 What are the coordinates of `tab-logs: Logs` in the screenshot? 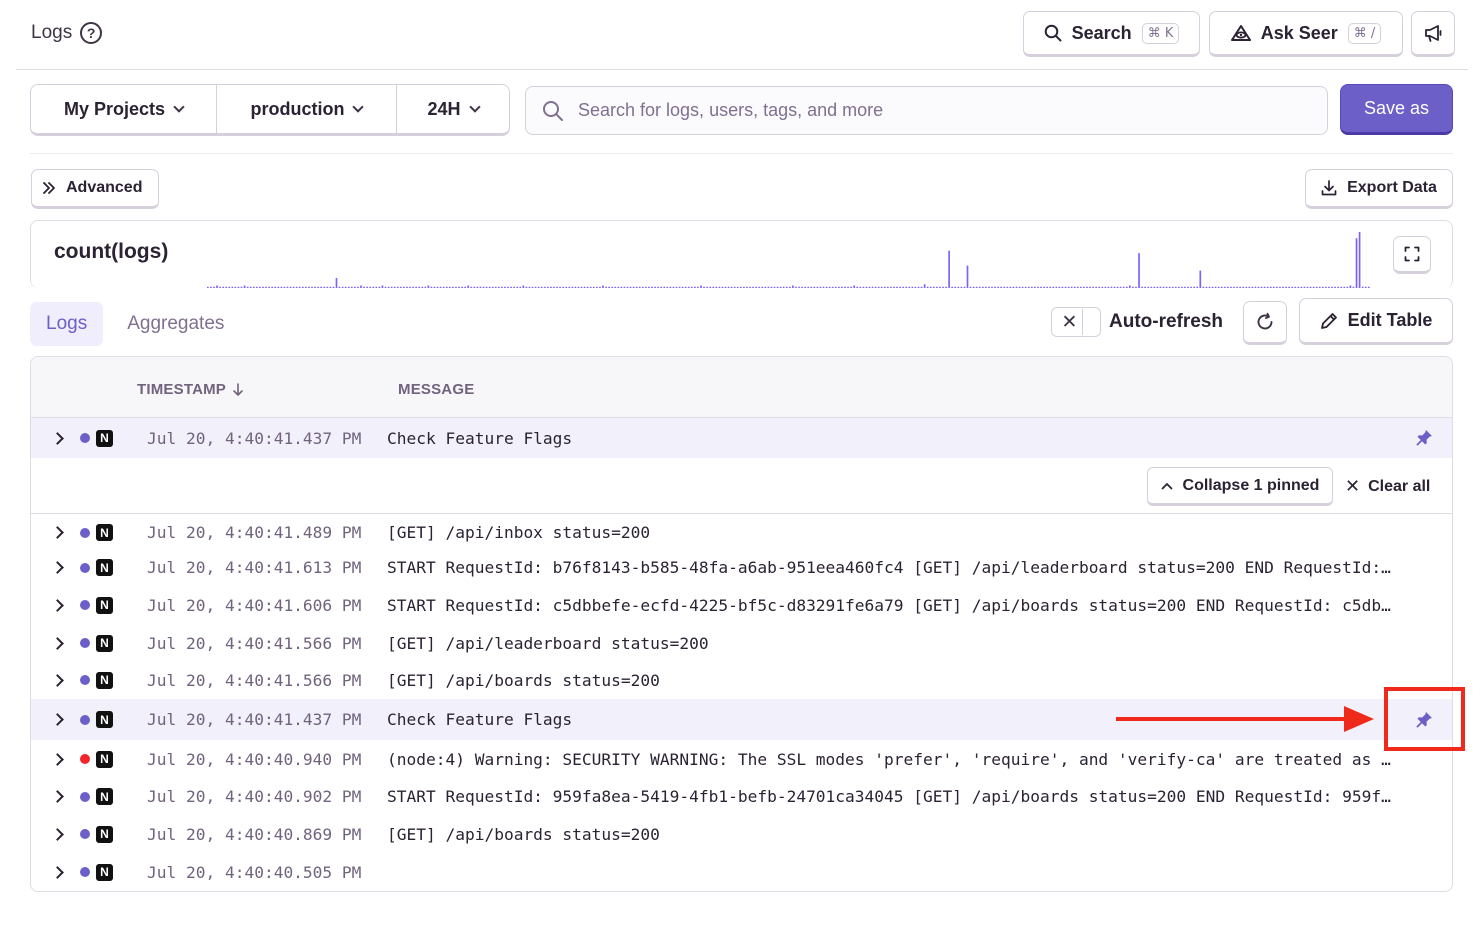 It's located at (67, 324).